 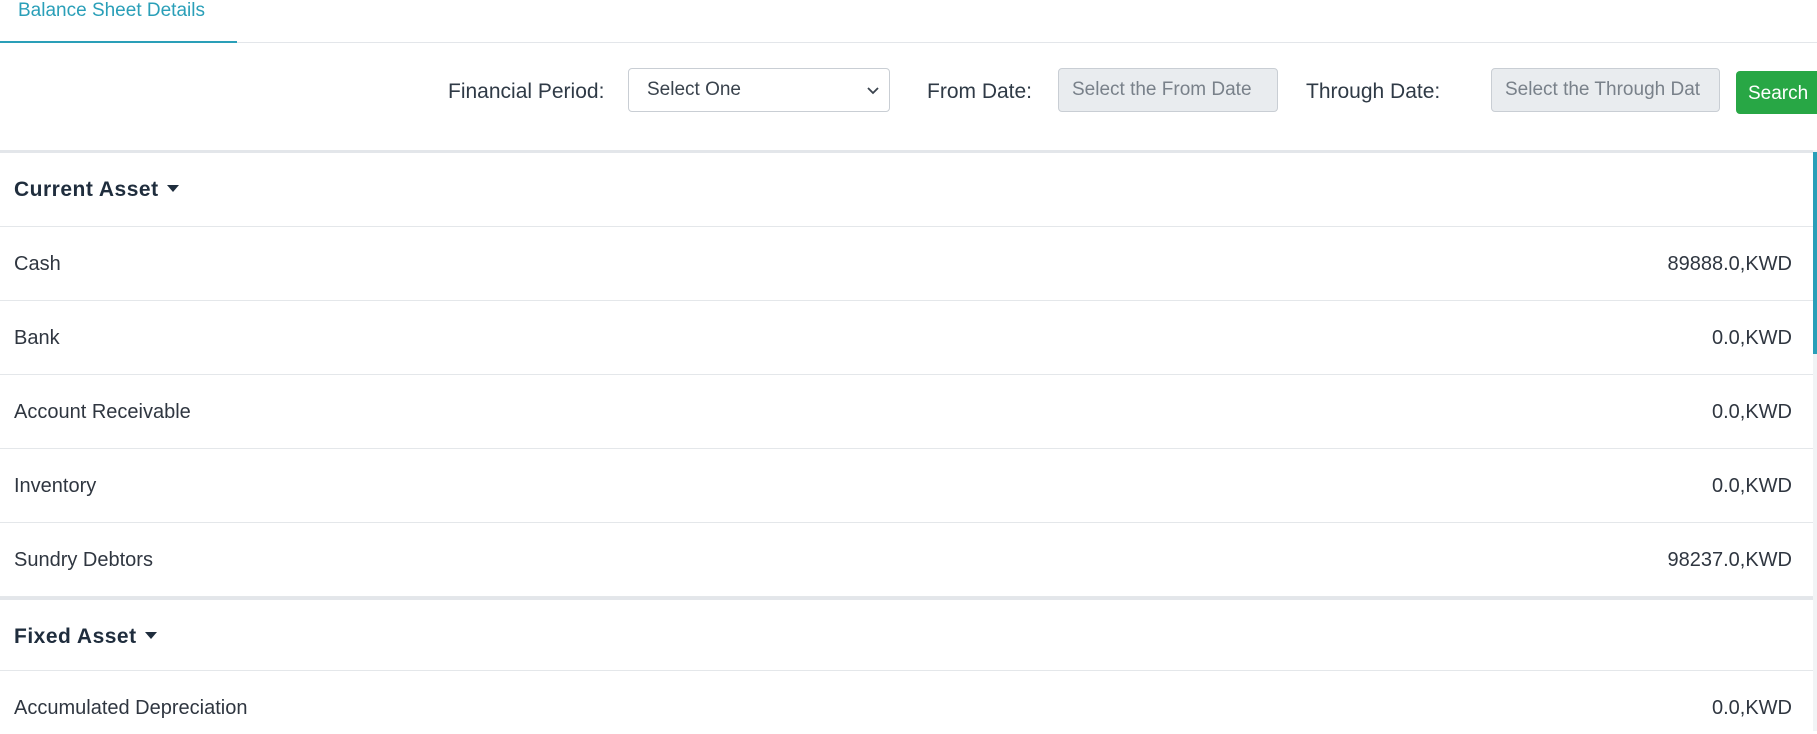 What do you see at coordinates (906, 264) in the screenshot?
I see `list-item: Cash 89888.0,KWD` at bounding box center [906, 264].